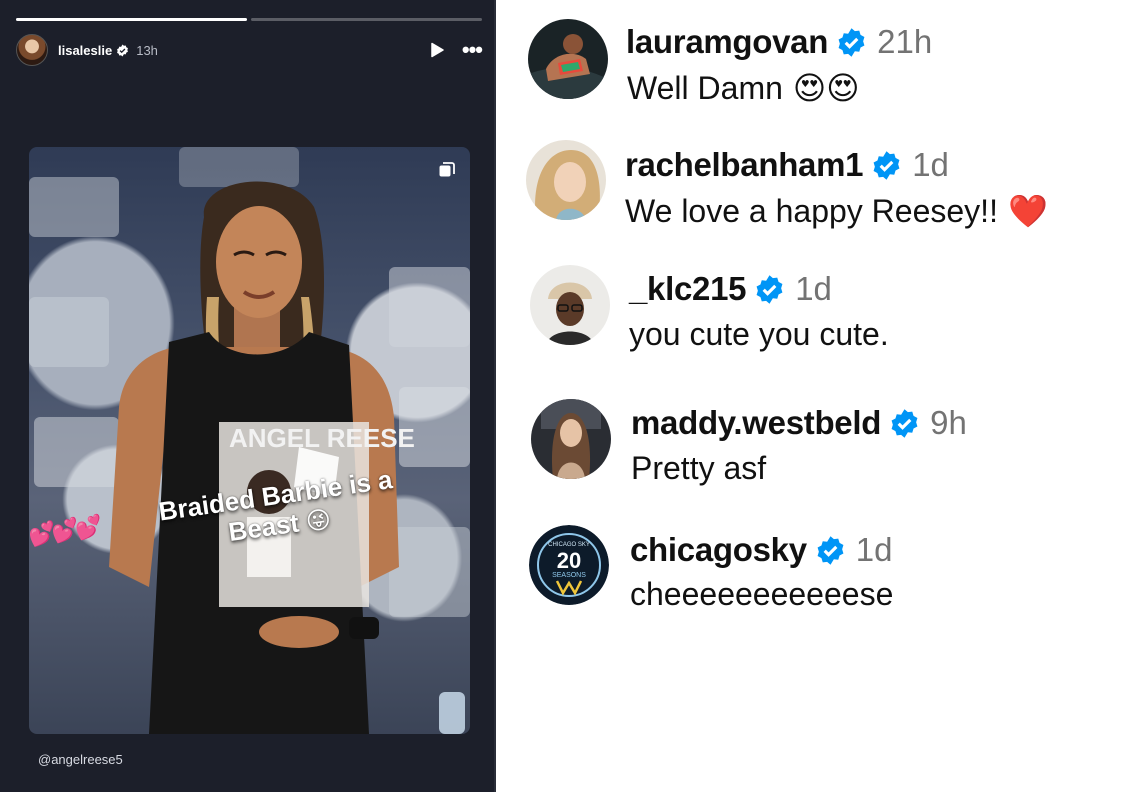  What do you see at coordinates (756, 423) in the screenshot?
I see `comment-username: maddy.westbeld` at bounding box center [756, 423].